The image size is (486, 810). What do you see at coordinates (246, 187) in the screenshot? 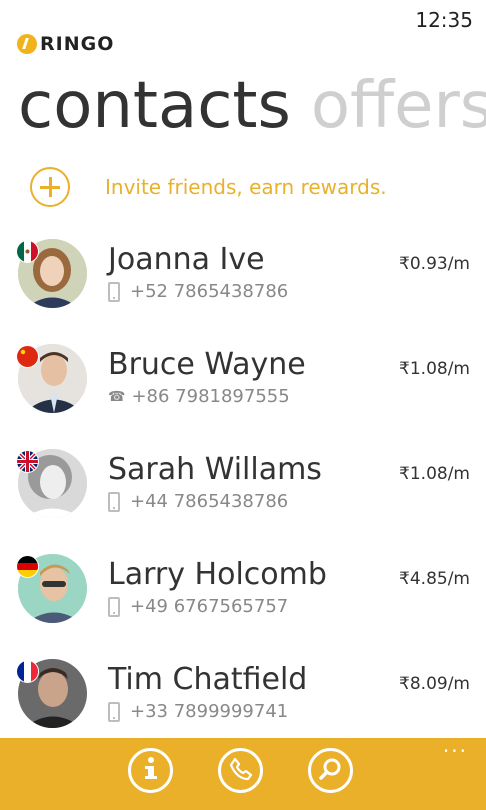
I see `invite-label: Invite friends, earn rewards.` at bounding box center [246, 187].